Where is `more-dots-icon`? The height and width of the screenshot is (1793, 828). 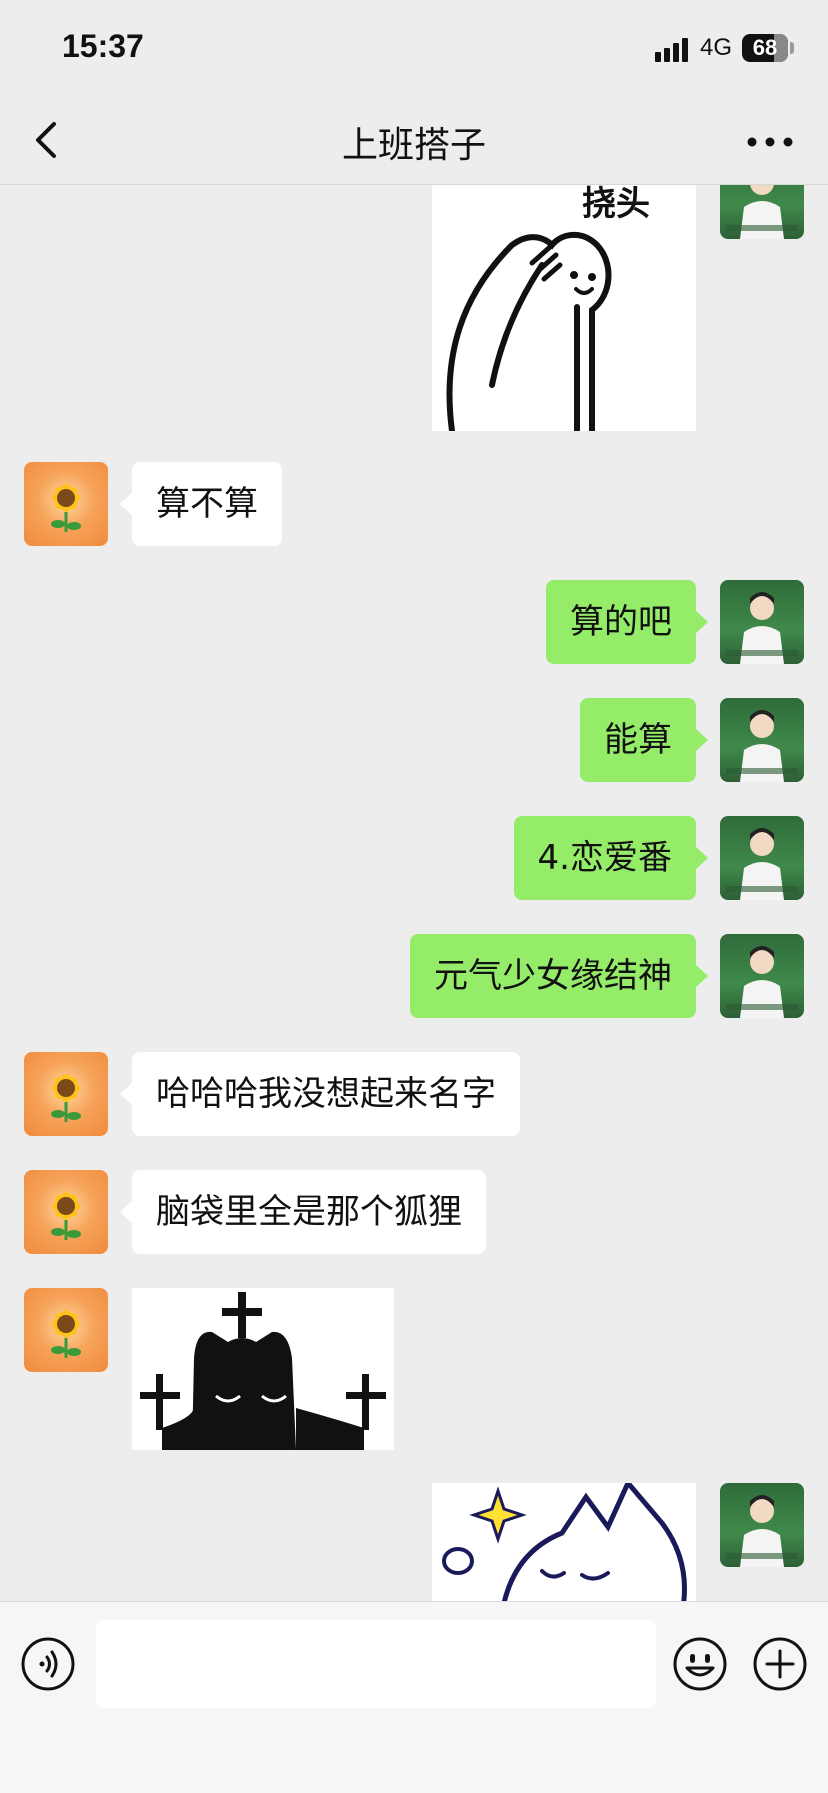 more-dots-icon is located at coordinates (770, 142).